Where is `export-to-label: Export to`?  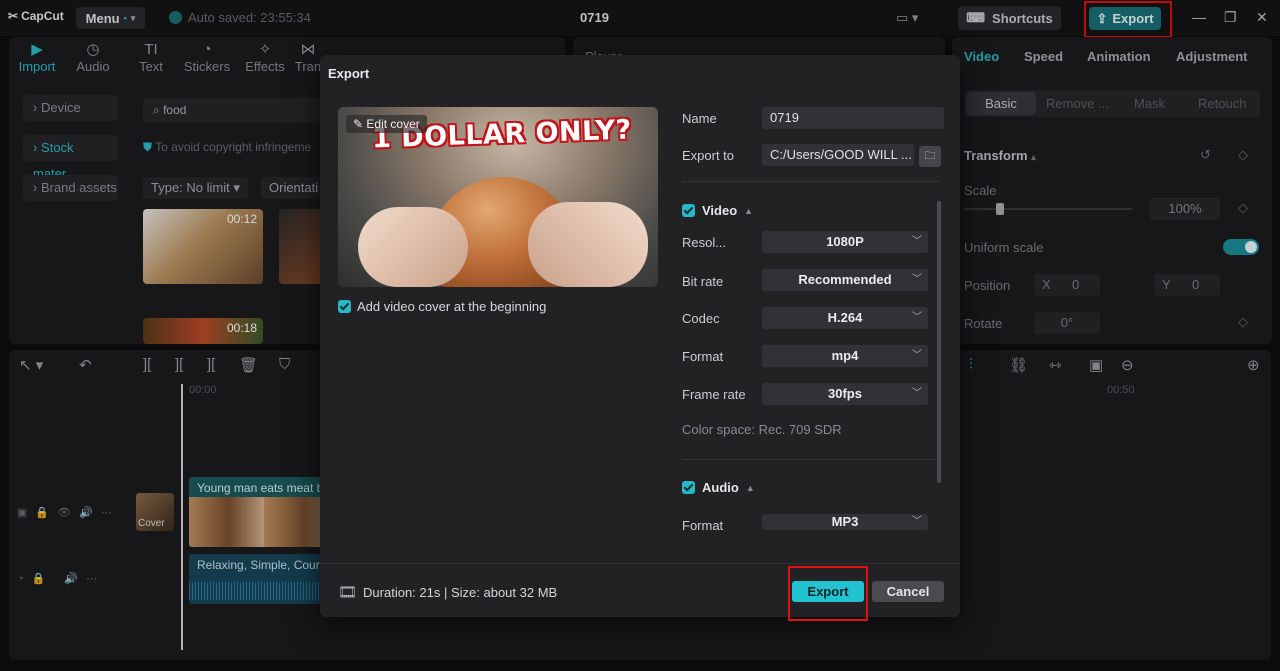
export-to-label: Export to is located at coordinates (708, 155).